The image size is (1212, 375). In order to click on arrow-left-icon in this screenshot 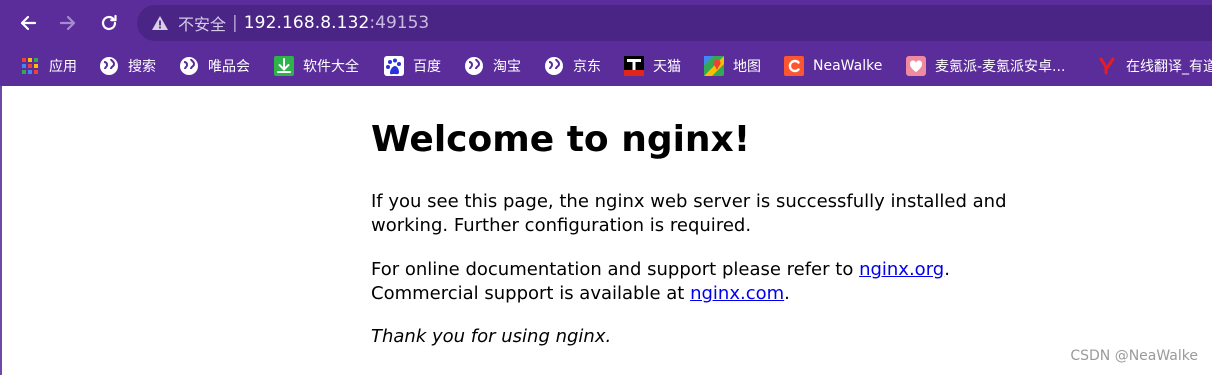, I will do `click(28, 23)`.